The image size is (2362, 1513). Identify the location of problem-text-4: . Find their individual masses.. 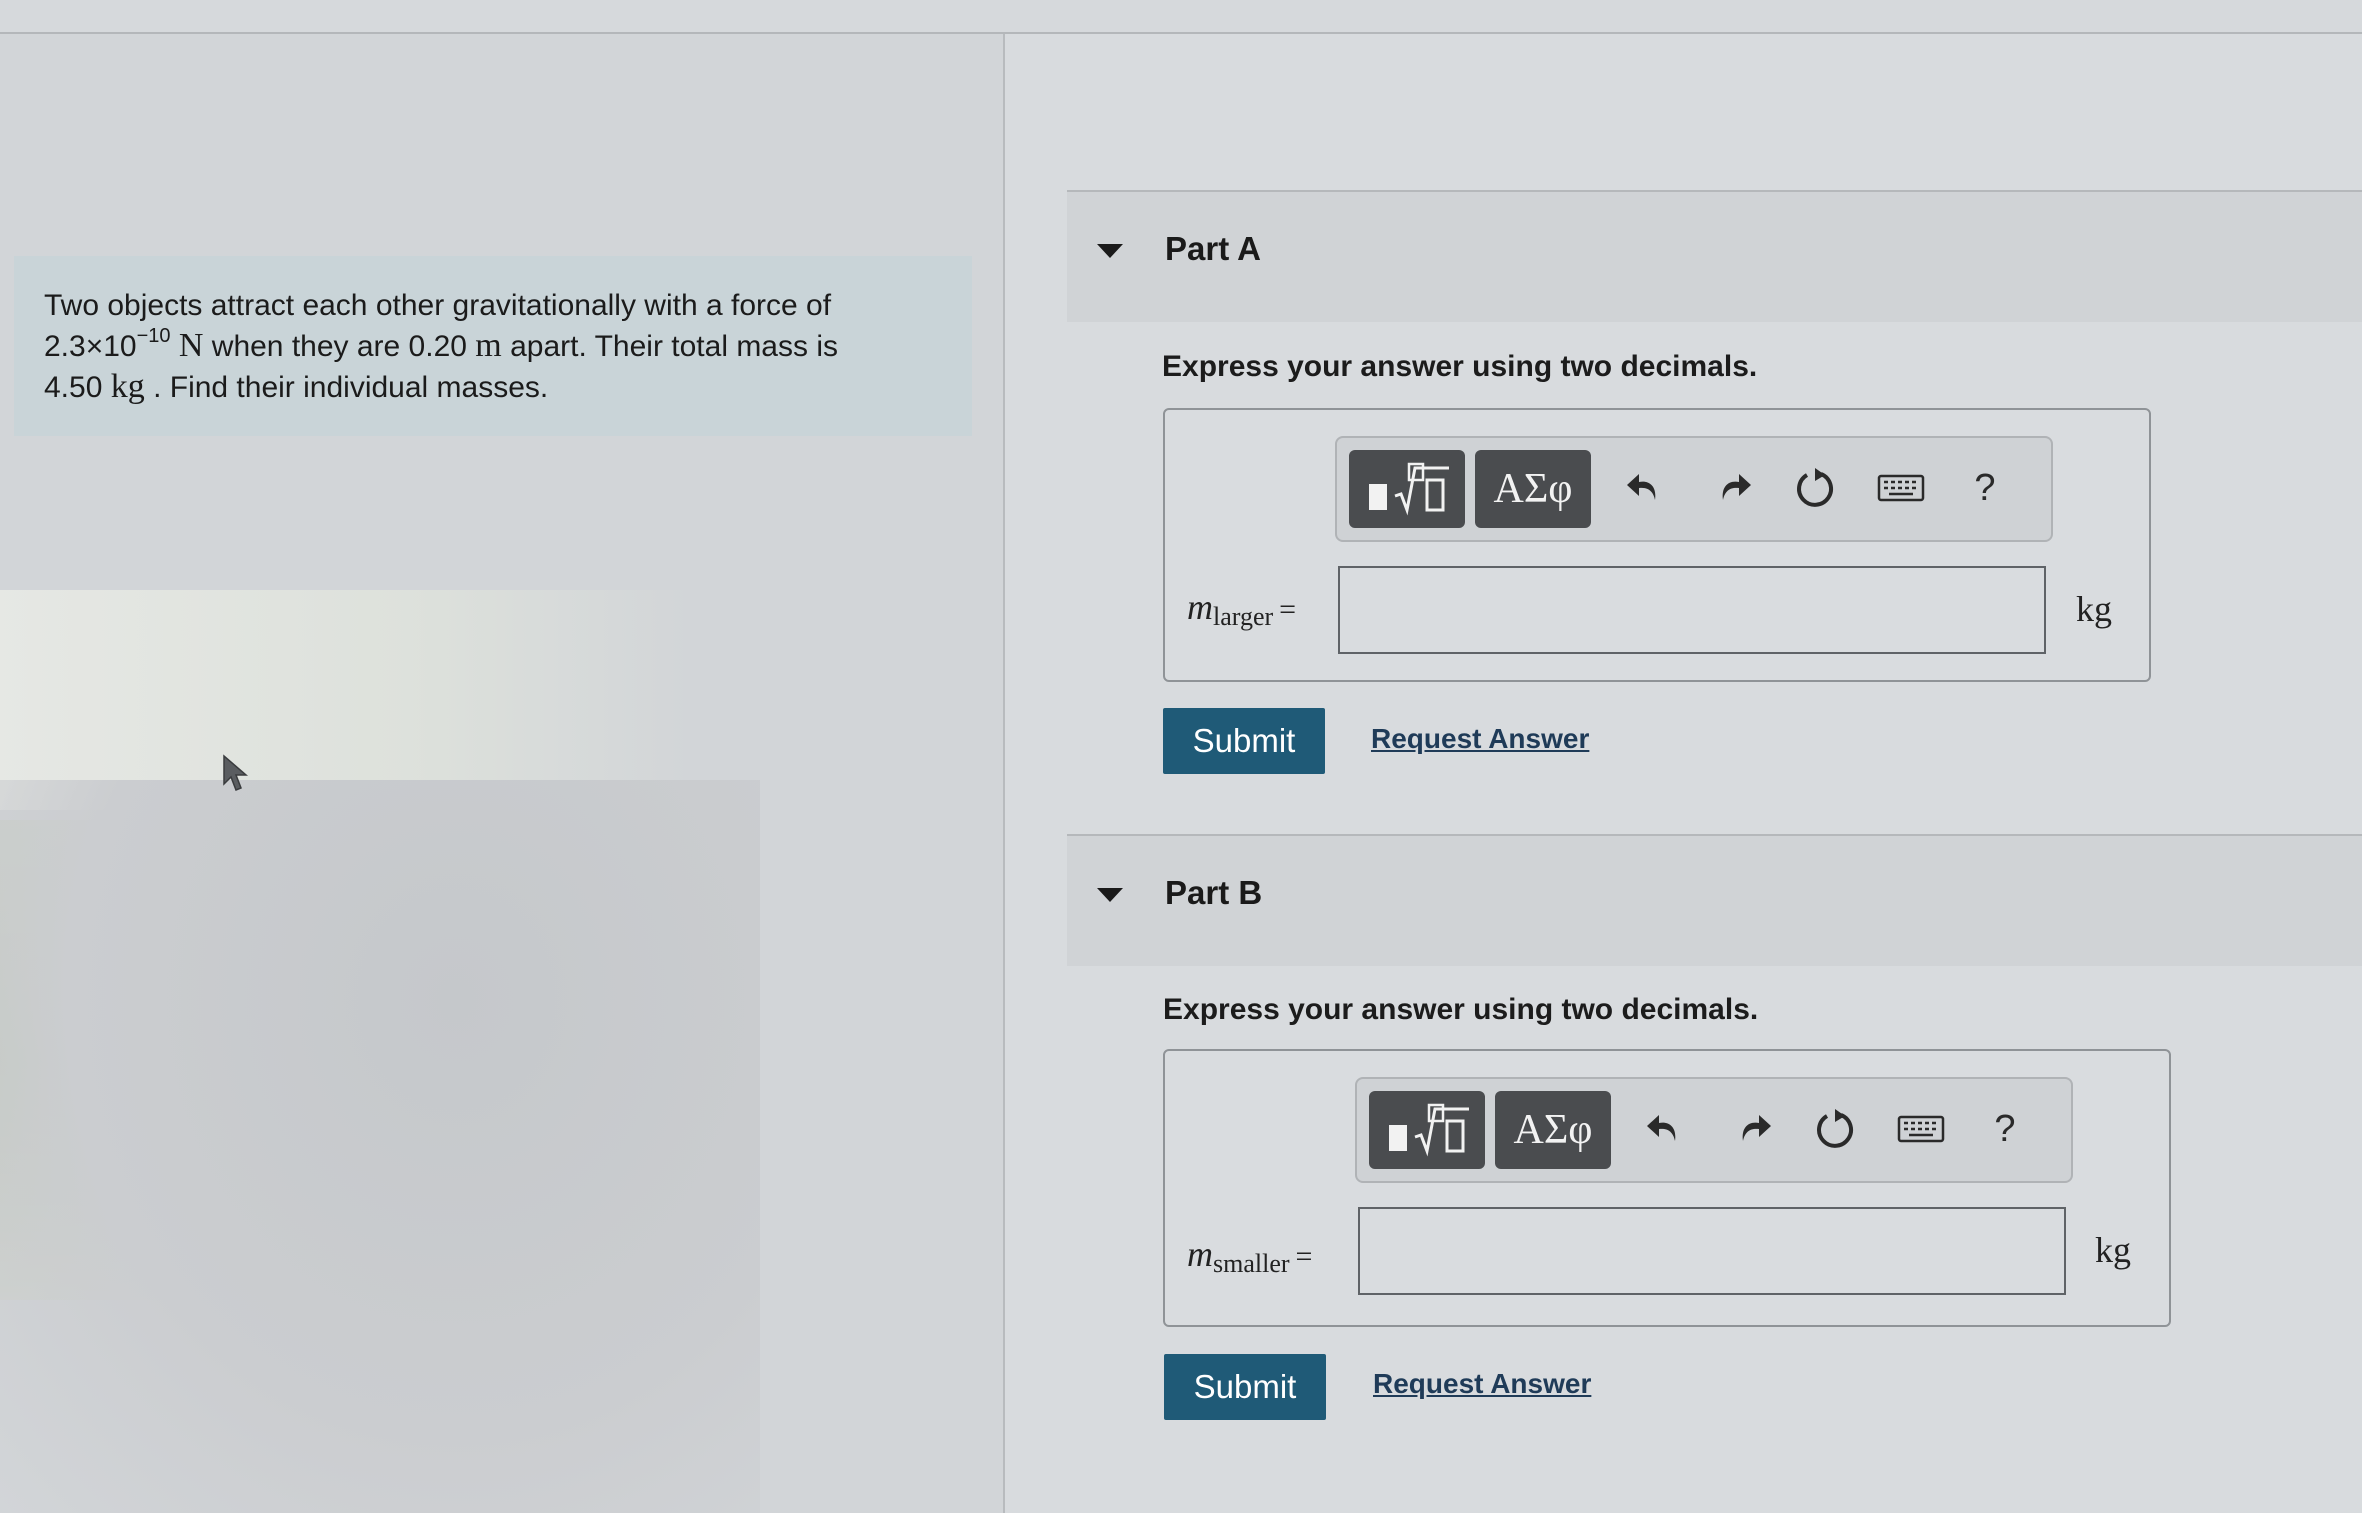
(346, 387).